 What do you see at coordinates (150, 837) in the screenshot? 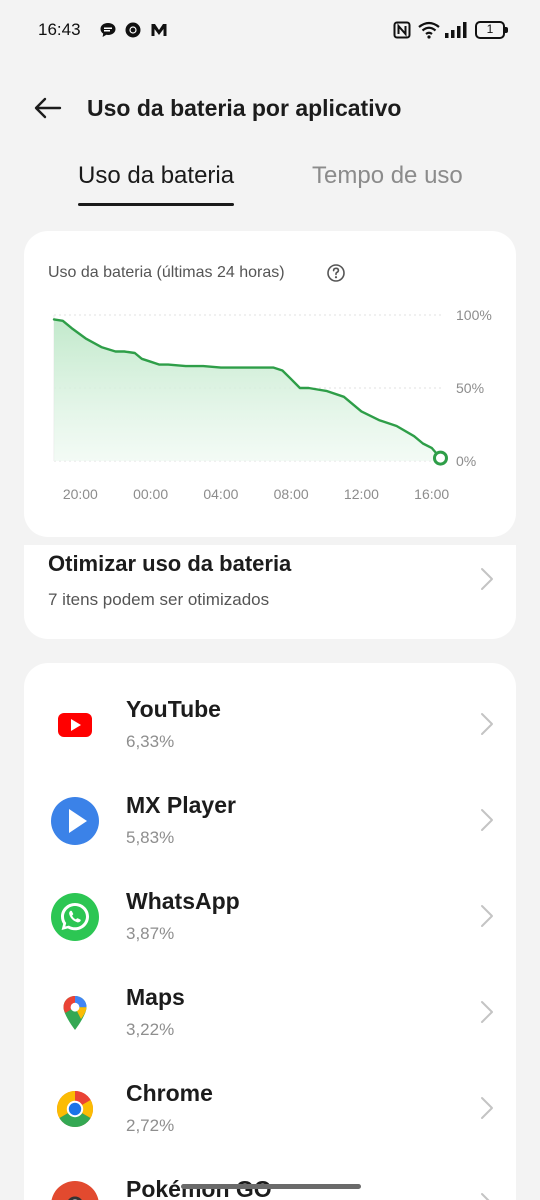
I see `app-usage-percent: 5,83%` at bounding box center [150, 837].